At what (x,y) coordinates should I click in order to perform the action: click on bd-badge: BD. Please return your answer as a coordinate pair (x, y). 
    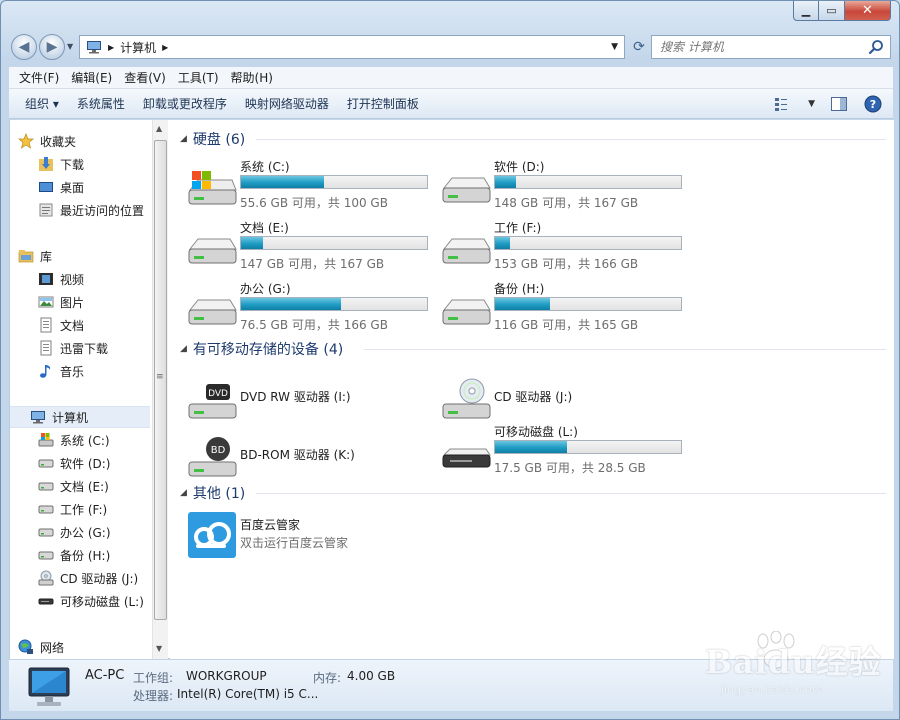
    Looking at the image, I should click on (218, 450).